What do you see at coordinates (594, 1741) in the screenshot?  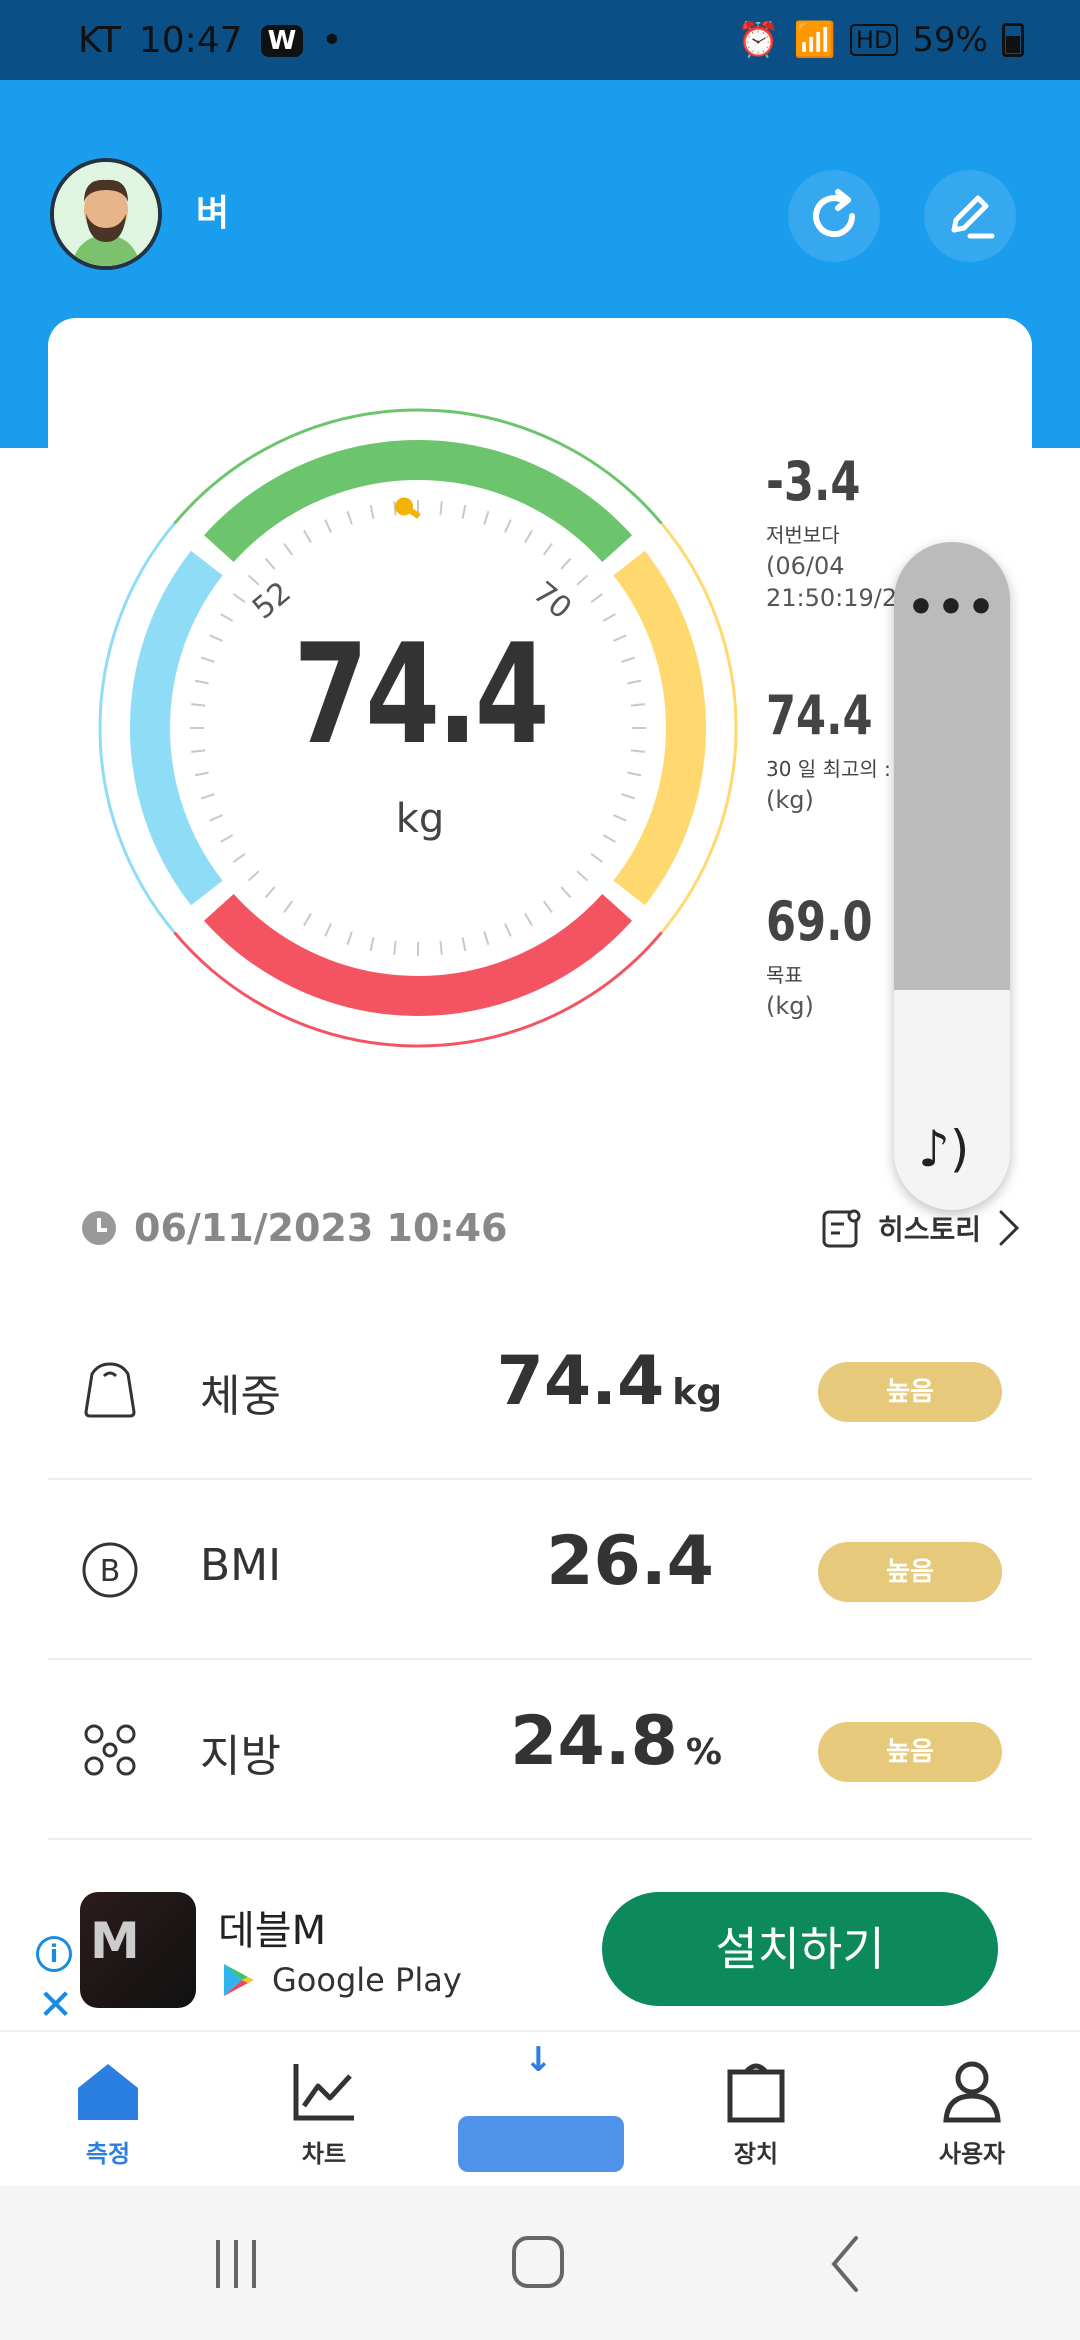 I see `metric-value-number: 24.8` at bounding box center [594, 1741].